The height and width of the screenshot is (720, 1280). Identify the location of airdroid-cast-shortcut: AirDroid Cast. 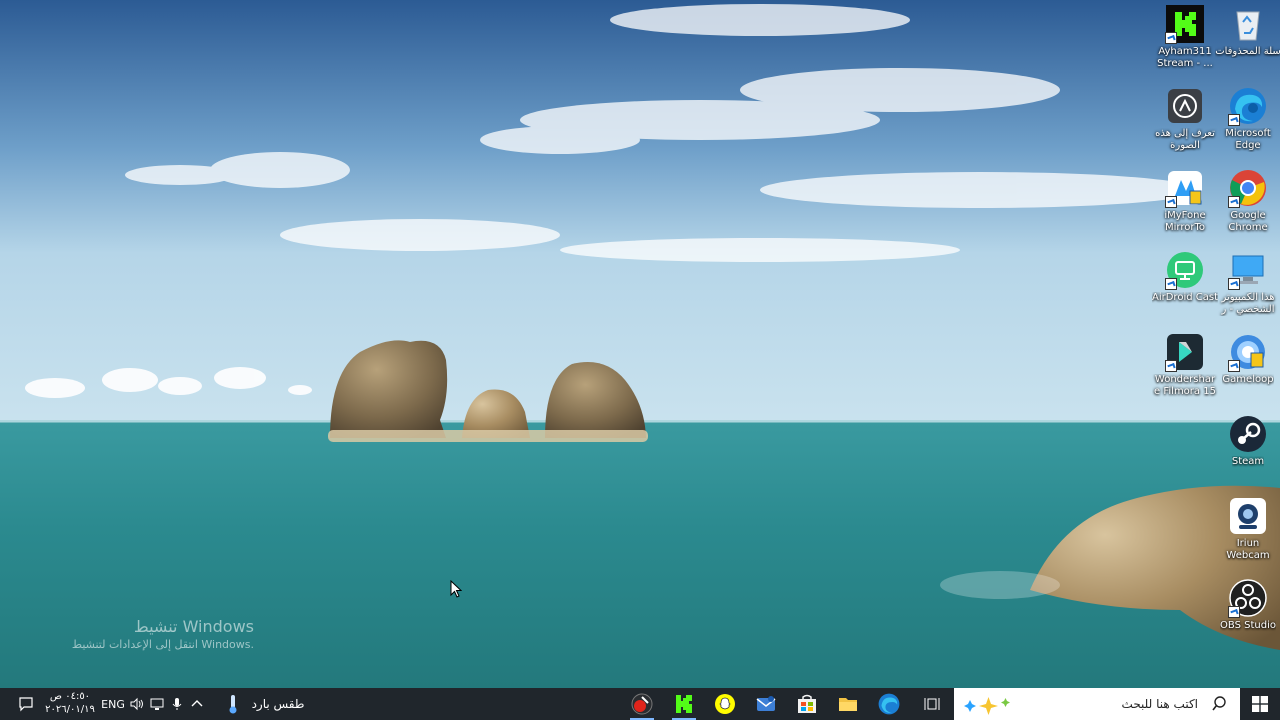
(1185, 277).